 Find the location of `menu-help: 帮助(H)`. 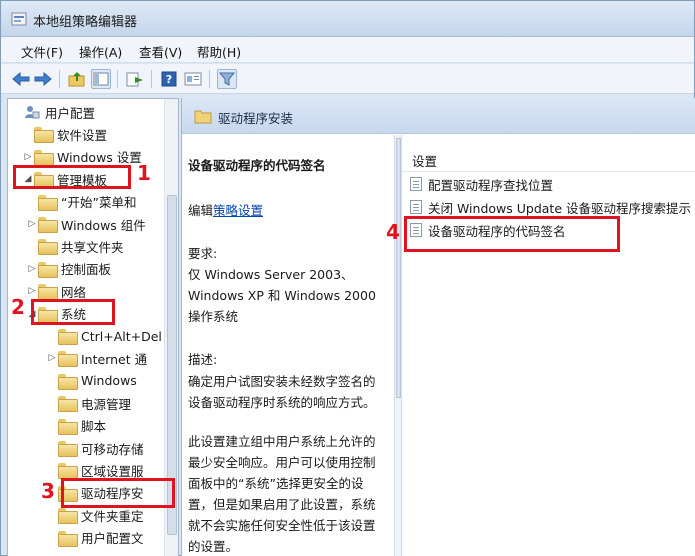

menu-help: 帮助(H) is located at coordinates (219, 51).